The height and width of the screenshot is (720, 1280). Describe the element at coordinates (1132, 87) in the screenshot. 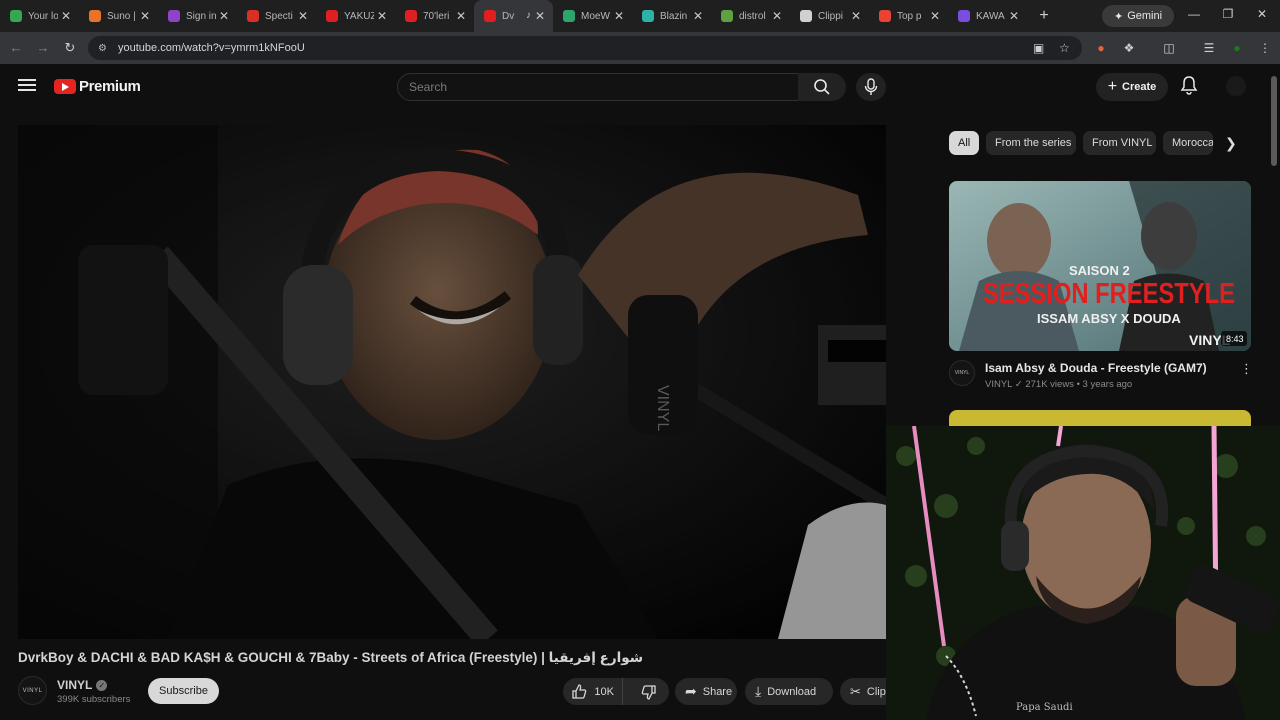

I see `create-button: + Create` at that location.